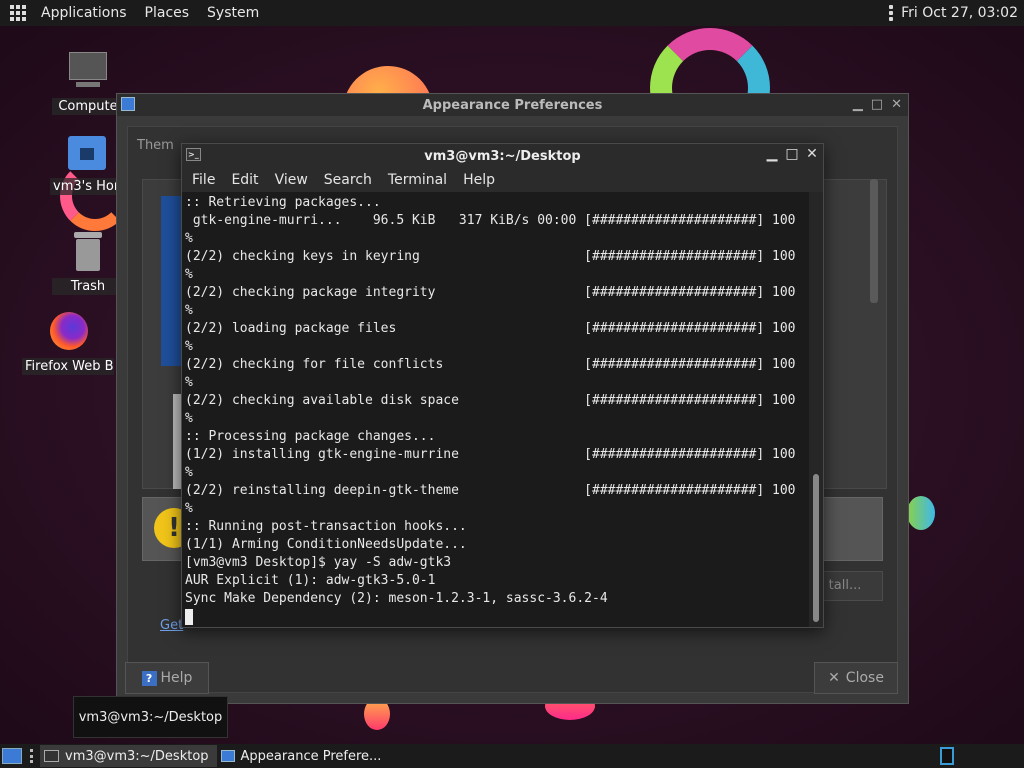  What do you see at coordinates (176, 678) in the screenshot?
I see `help-button-label: Help` at bounding box center [176, 678].